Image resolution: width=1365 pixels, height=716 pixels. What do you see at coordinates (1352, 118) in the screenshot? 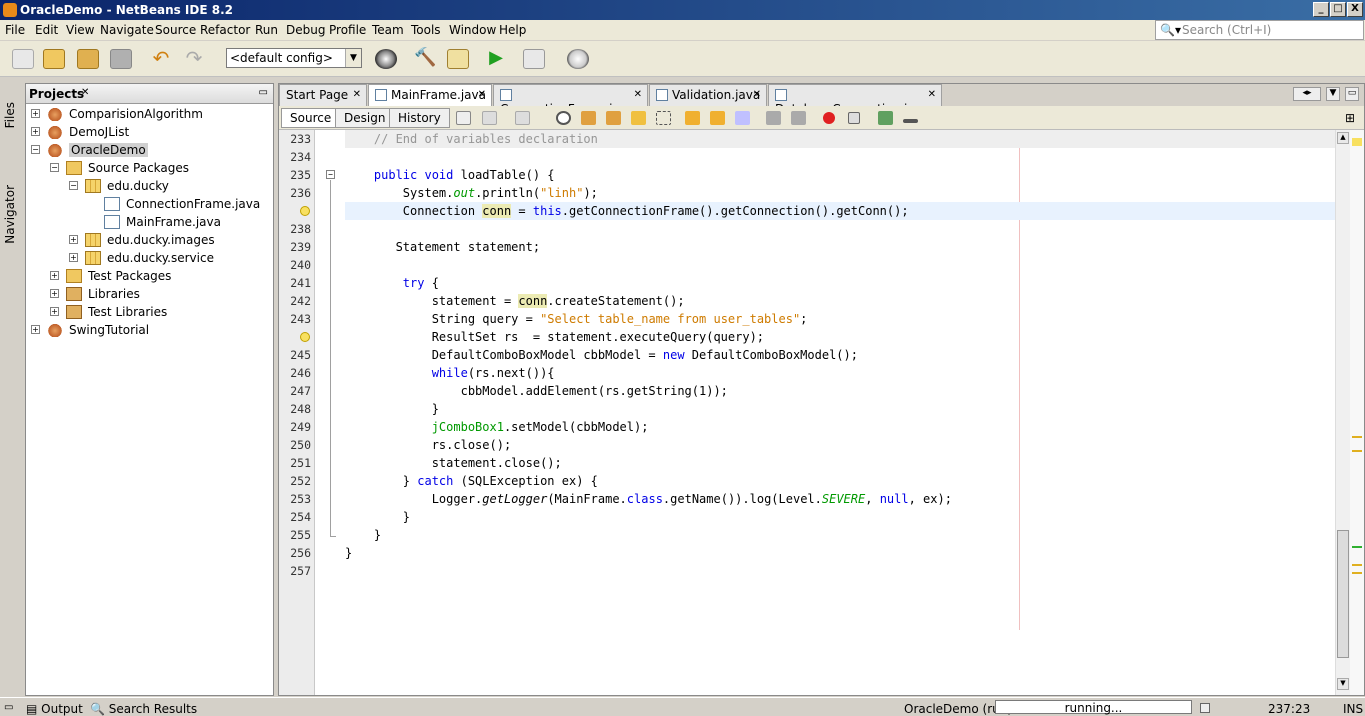
I see `split-editor-icon: ⊞` at bounding box center [1352, 118].